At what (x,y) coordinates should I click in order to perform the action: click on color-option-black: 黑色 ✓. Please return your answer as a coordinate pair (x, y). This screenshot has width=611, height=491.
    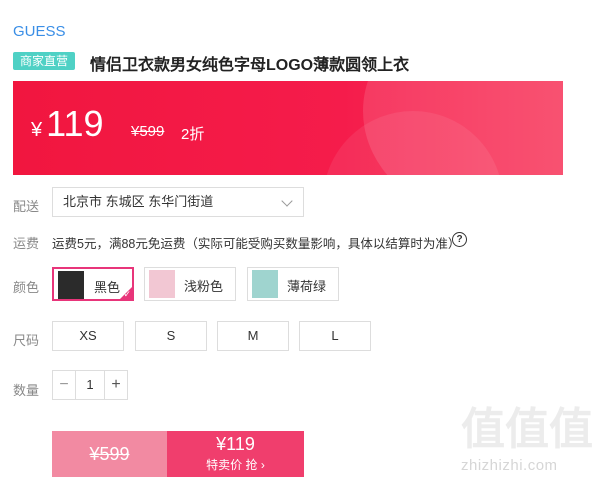
    Looking at the image, I should click on (93, 284).